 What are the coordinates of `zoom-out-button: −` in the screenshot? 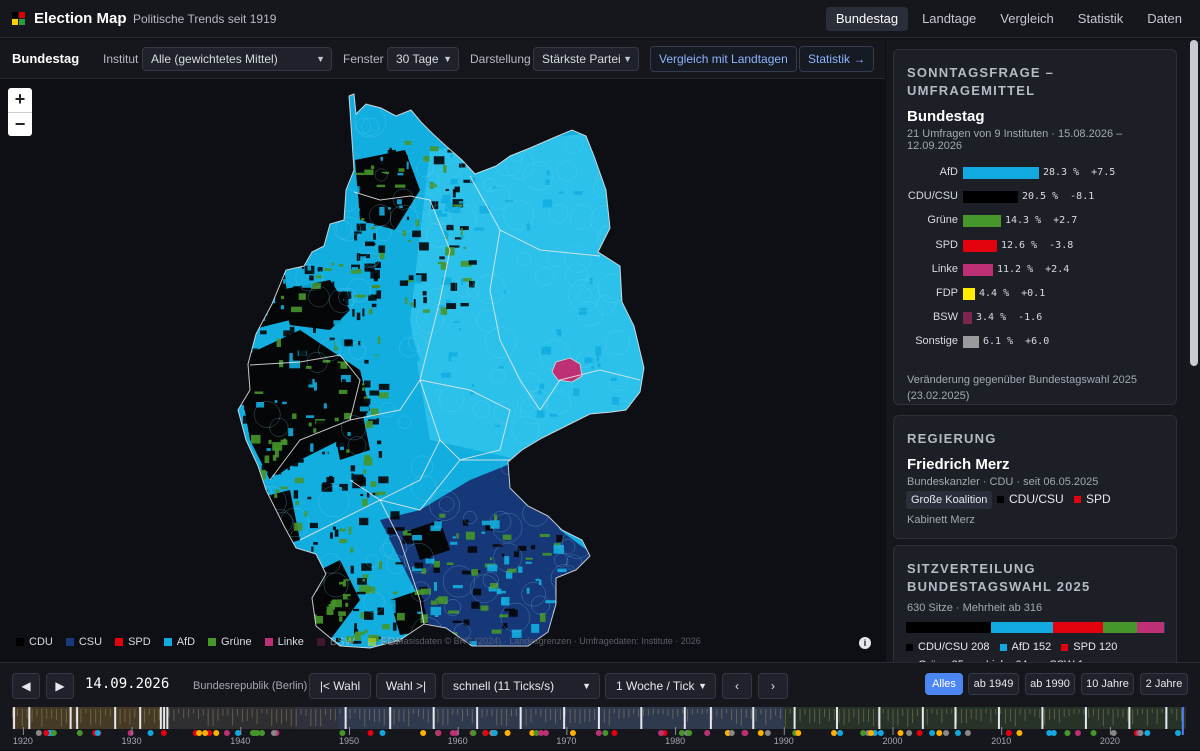 It's located at (20, 124).